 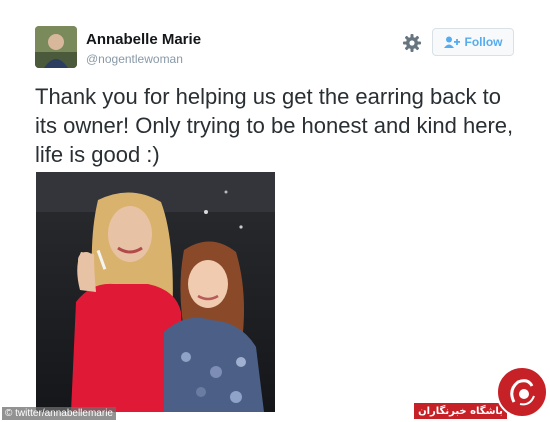 What do you see at coordinates (134, 59) in the screenshot?
I see `user-handle: @nogentlewoman` at bounding box center [134, 59].